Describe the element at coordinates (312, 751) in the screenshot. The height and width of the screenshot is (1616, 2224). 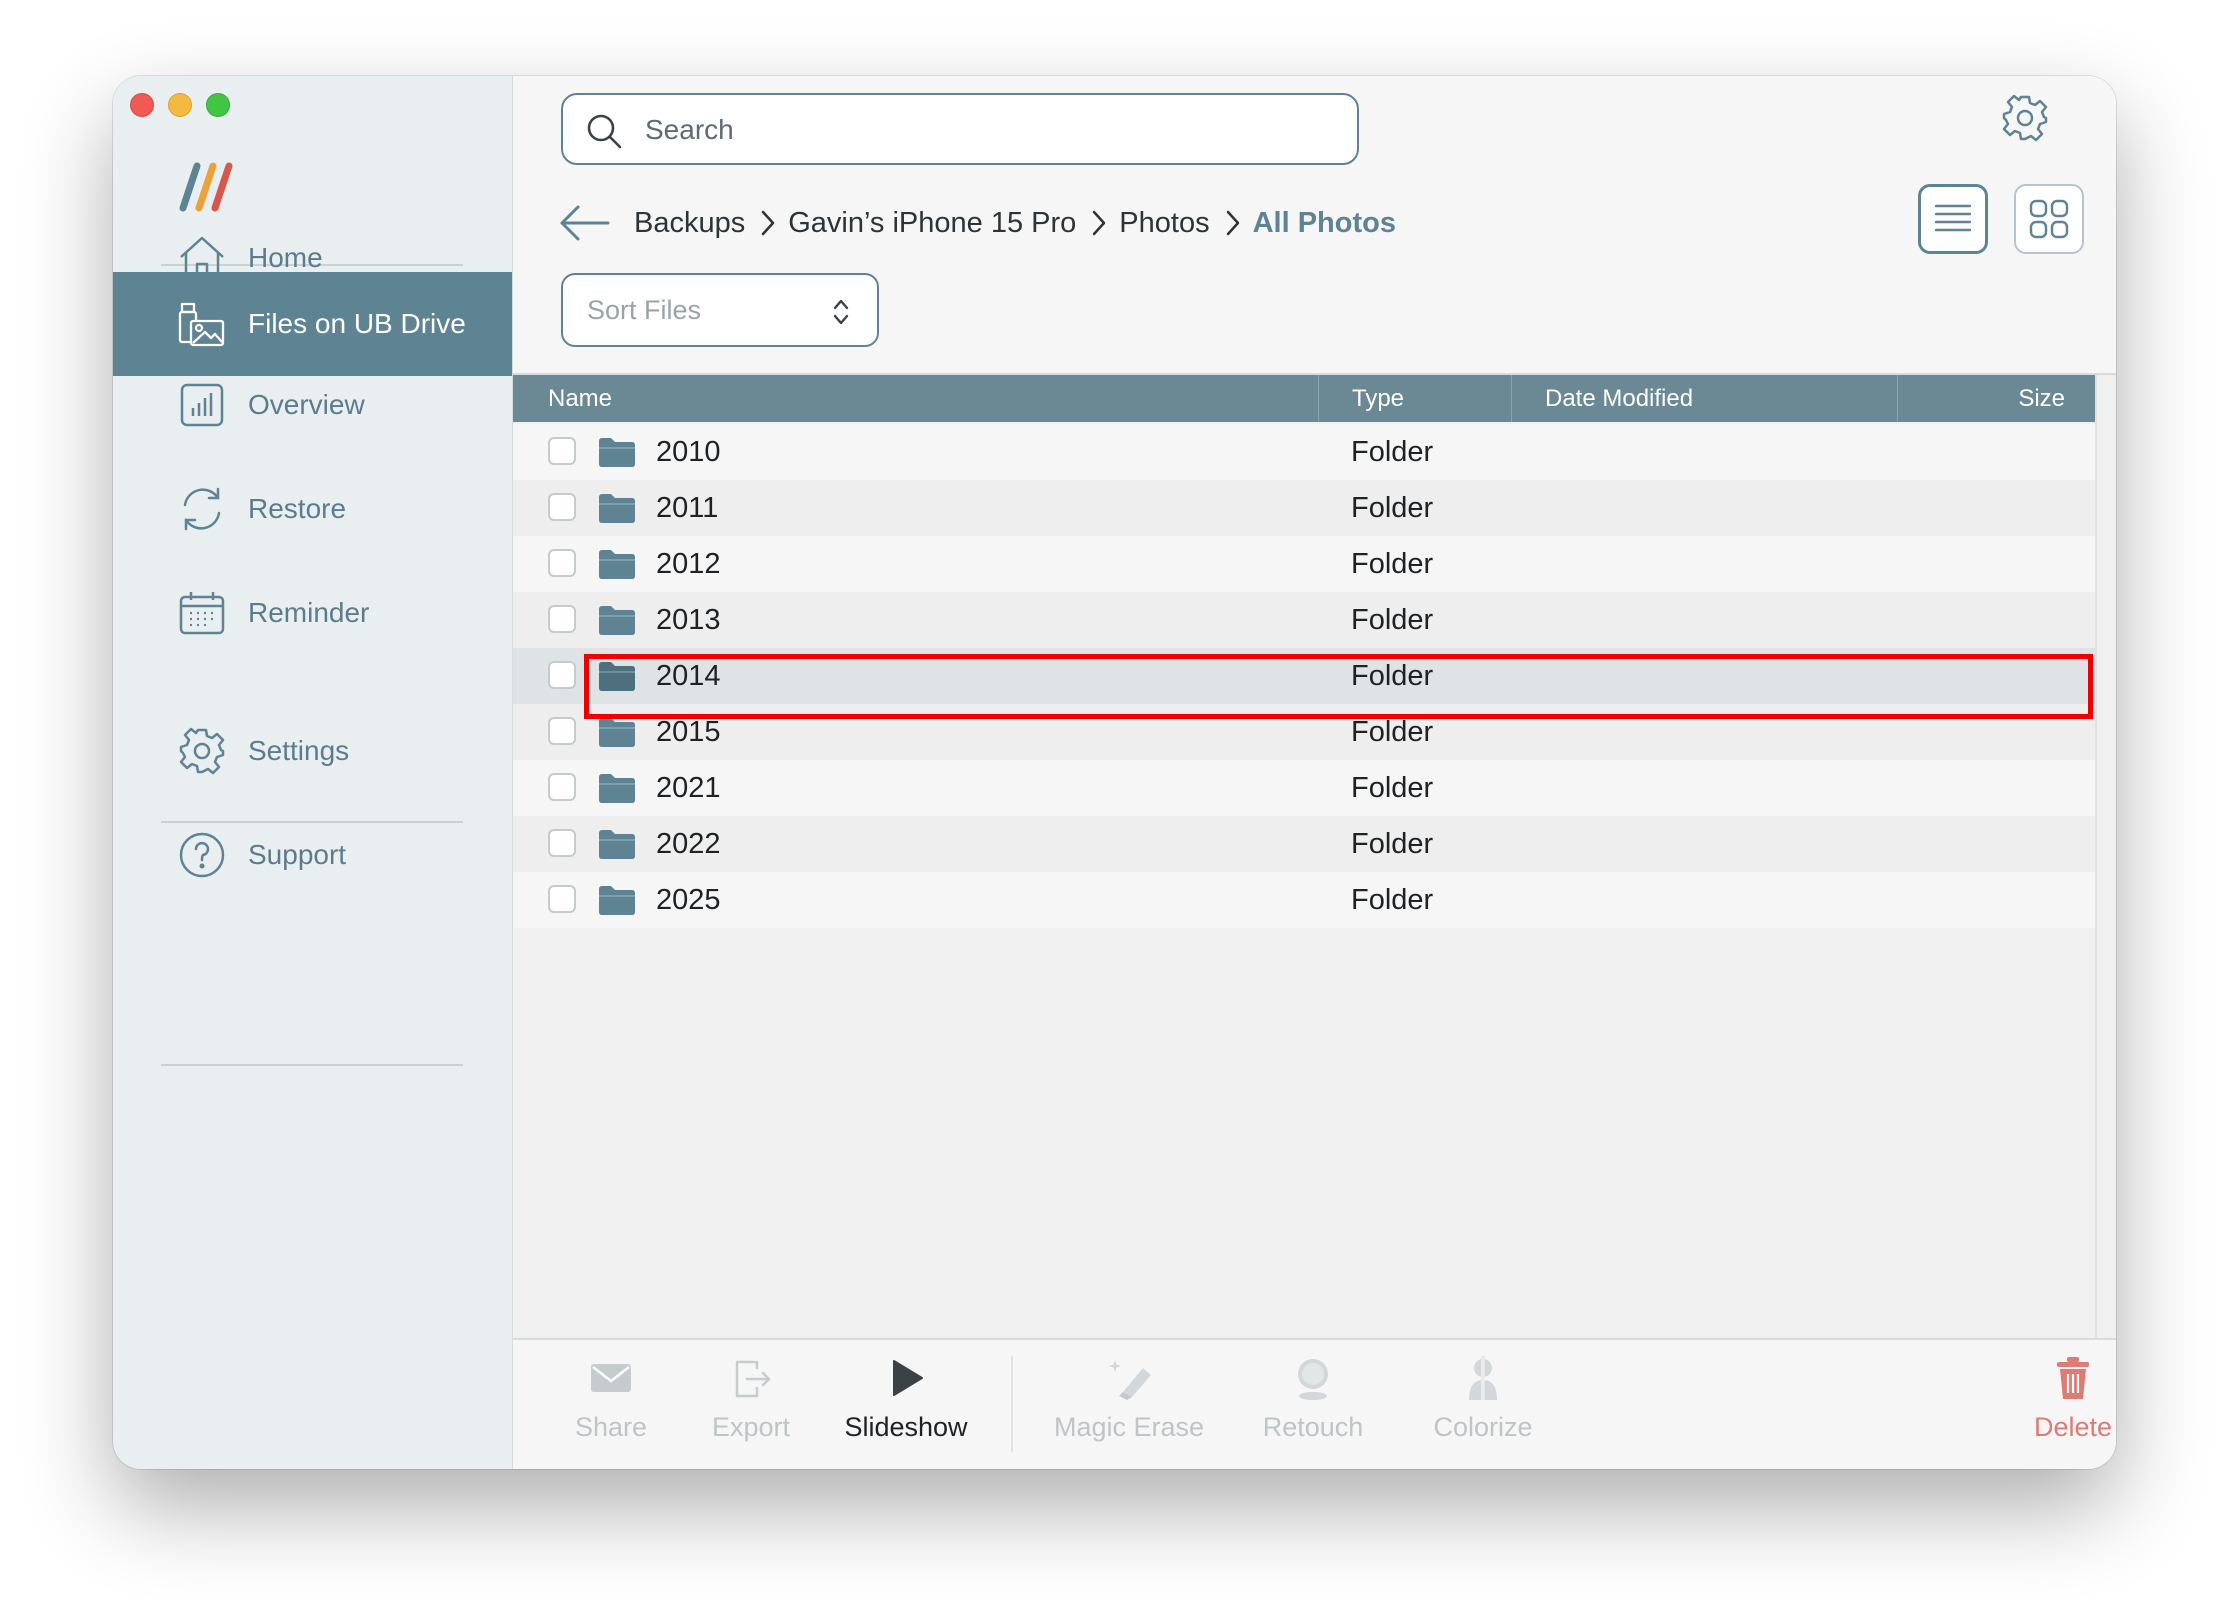
I see `sidebar-item-settings: Settings` at that location.